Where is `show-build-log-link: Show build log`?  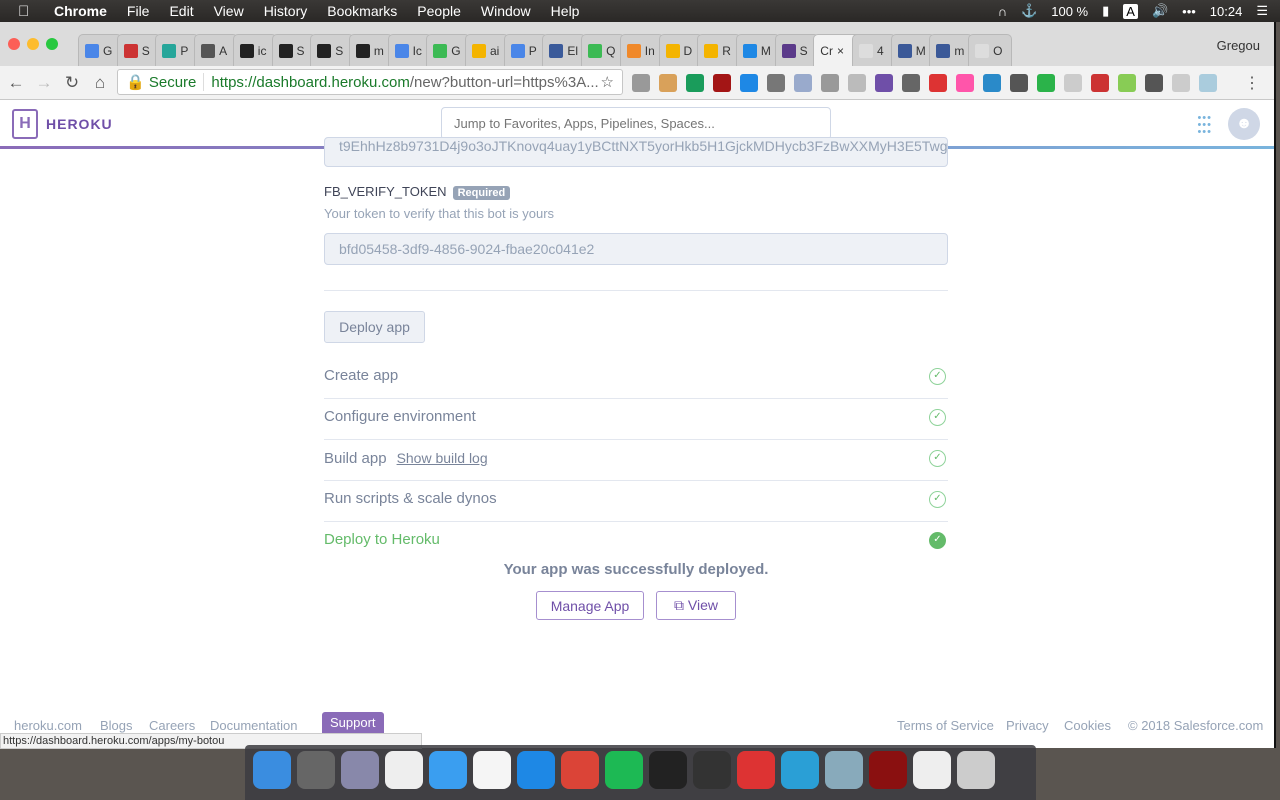 show-build-log-link: Show build log is located at coordinates (442, 458).